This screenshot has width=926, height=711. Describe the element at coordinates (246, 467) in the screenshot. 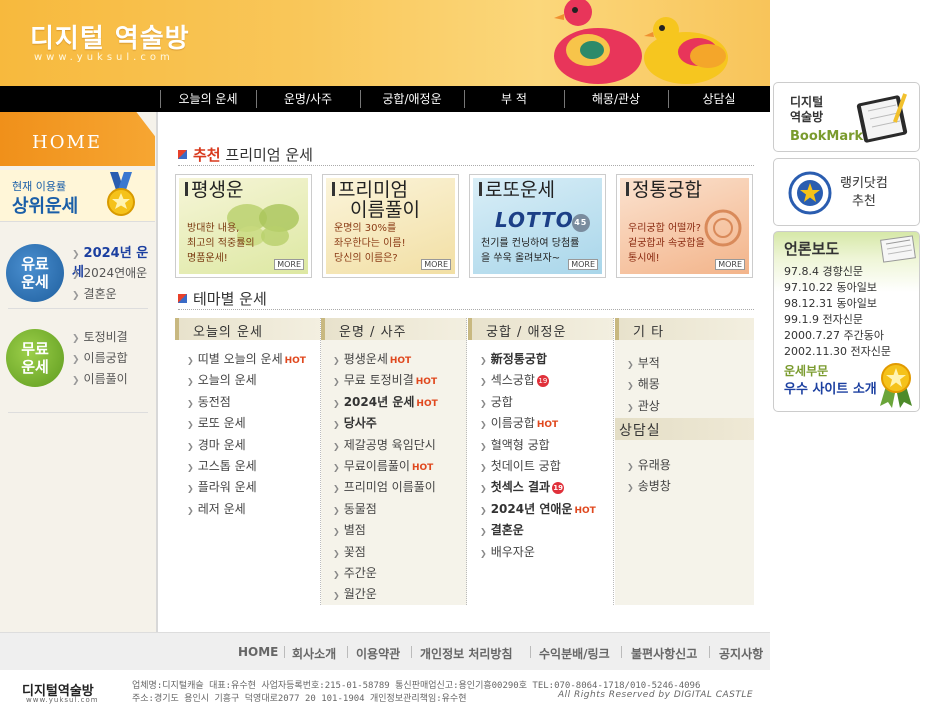

I see `list-item: ❯ 고스톱 운세` at that location.